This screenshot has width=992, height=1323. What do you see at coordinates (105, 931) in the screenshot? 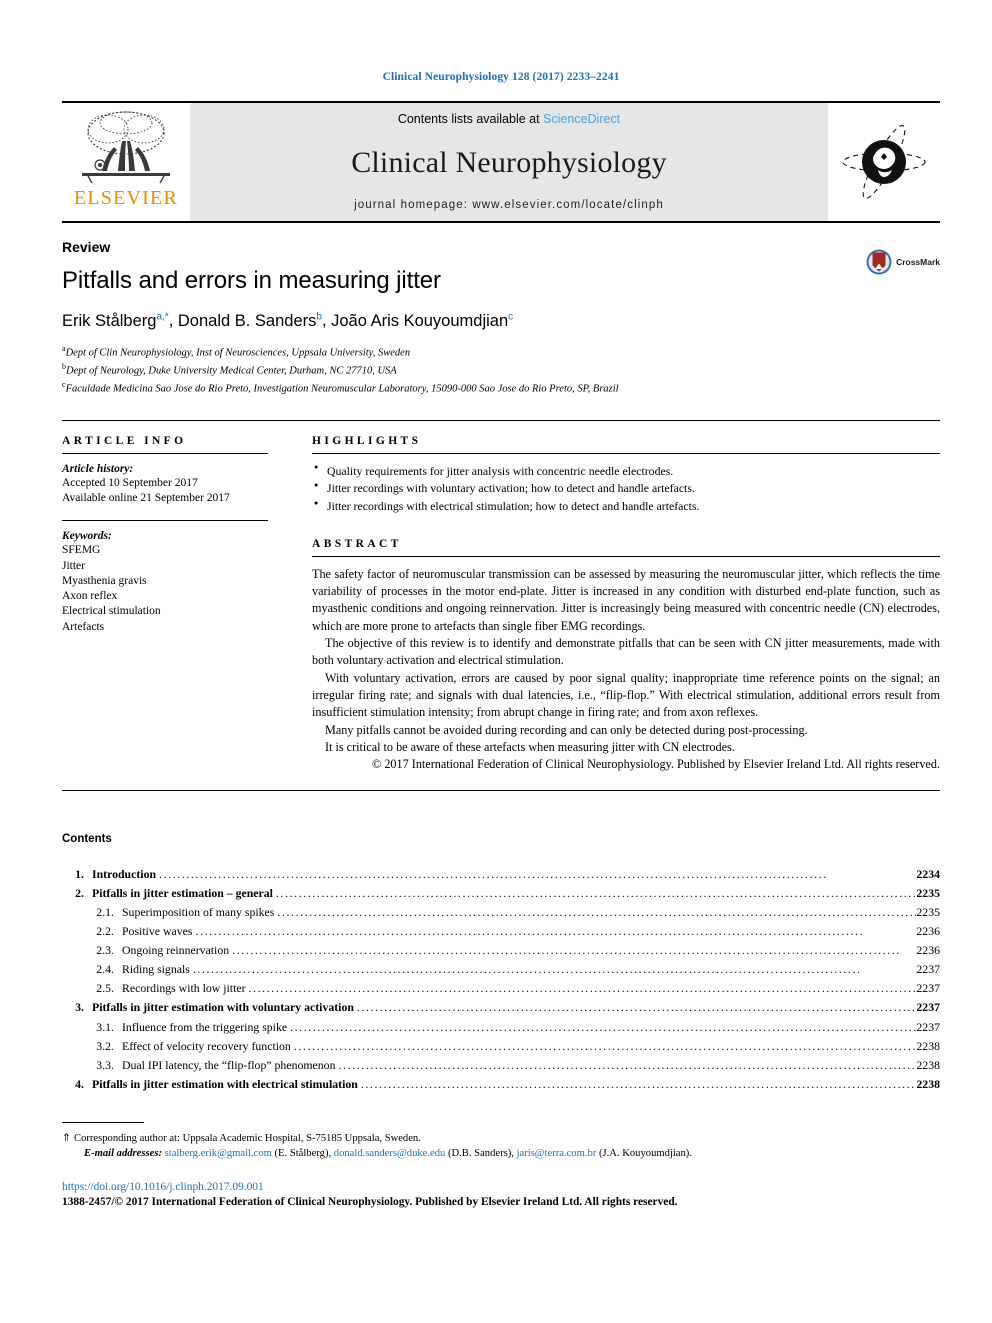
I see `toc-number: 2.2.` at bounding box center [105, 931].